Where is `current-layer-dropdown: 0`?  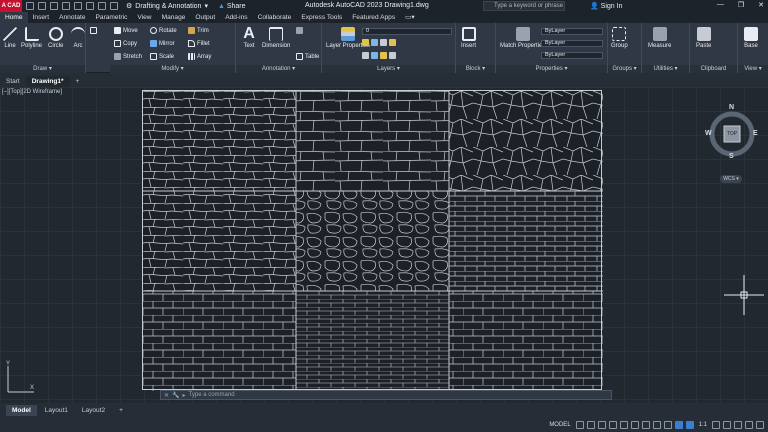
current-layer-dropdown: 0 is located at coordinates (407, 31).